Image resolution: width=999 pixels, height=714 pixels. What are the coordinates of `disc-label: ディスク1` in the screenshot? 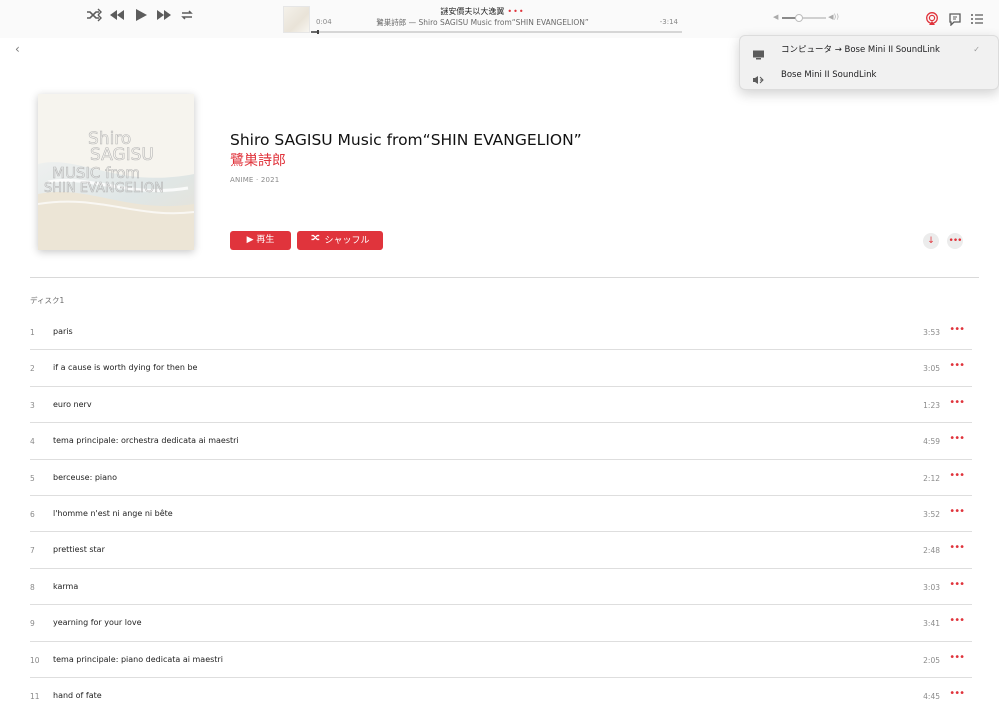 It's located at (47, 300).